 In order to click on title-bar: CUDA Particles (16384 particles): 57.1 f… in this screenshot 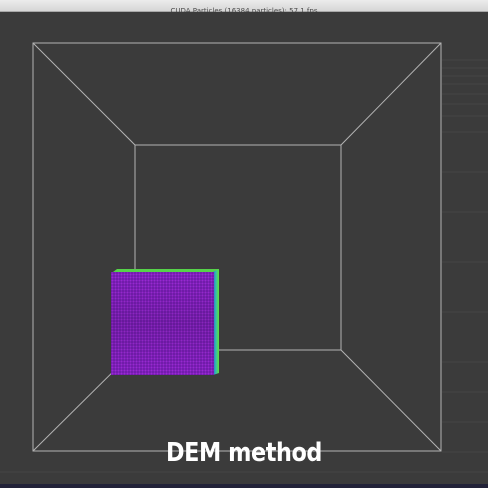, I will do `click(244, 7)`.